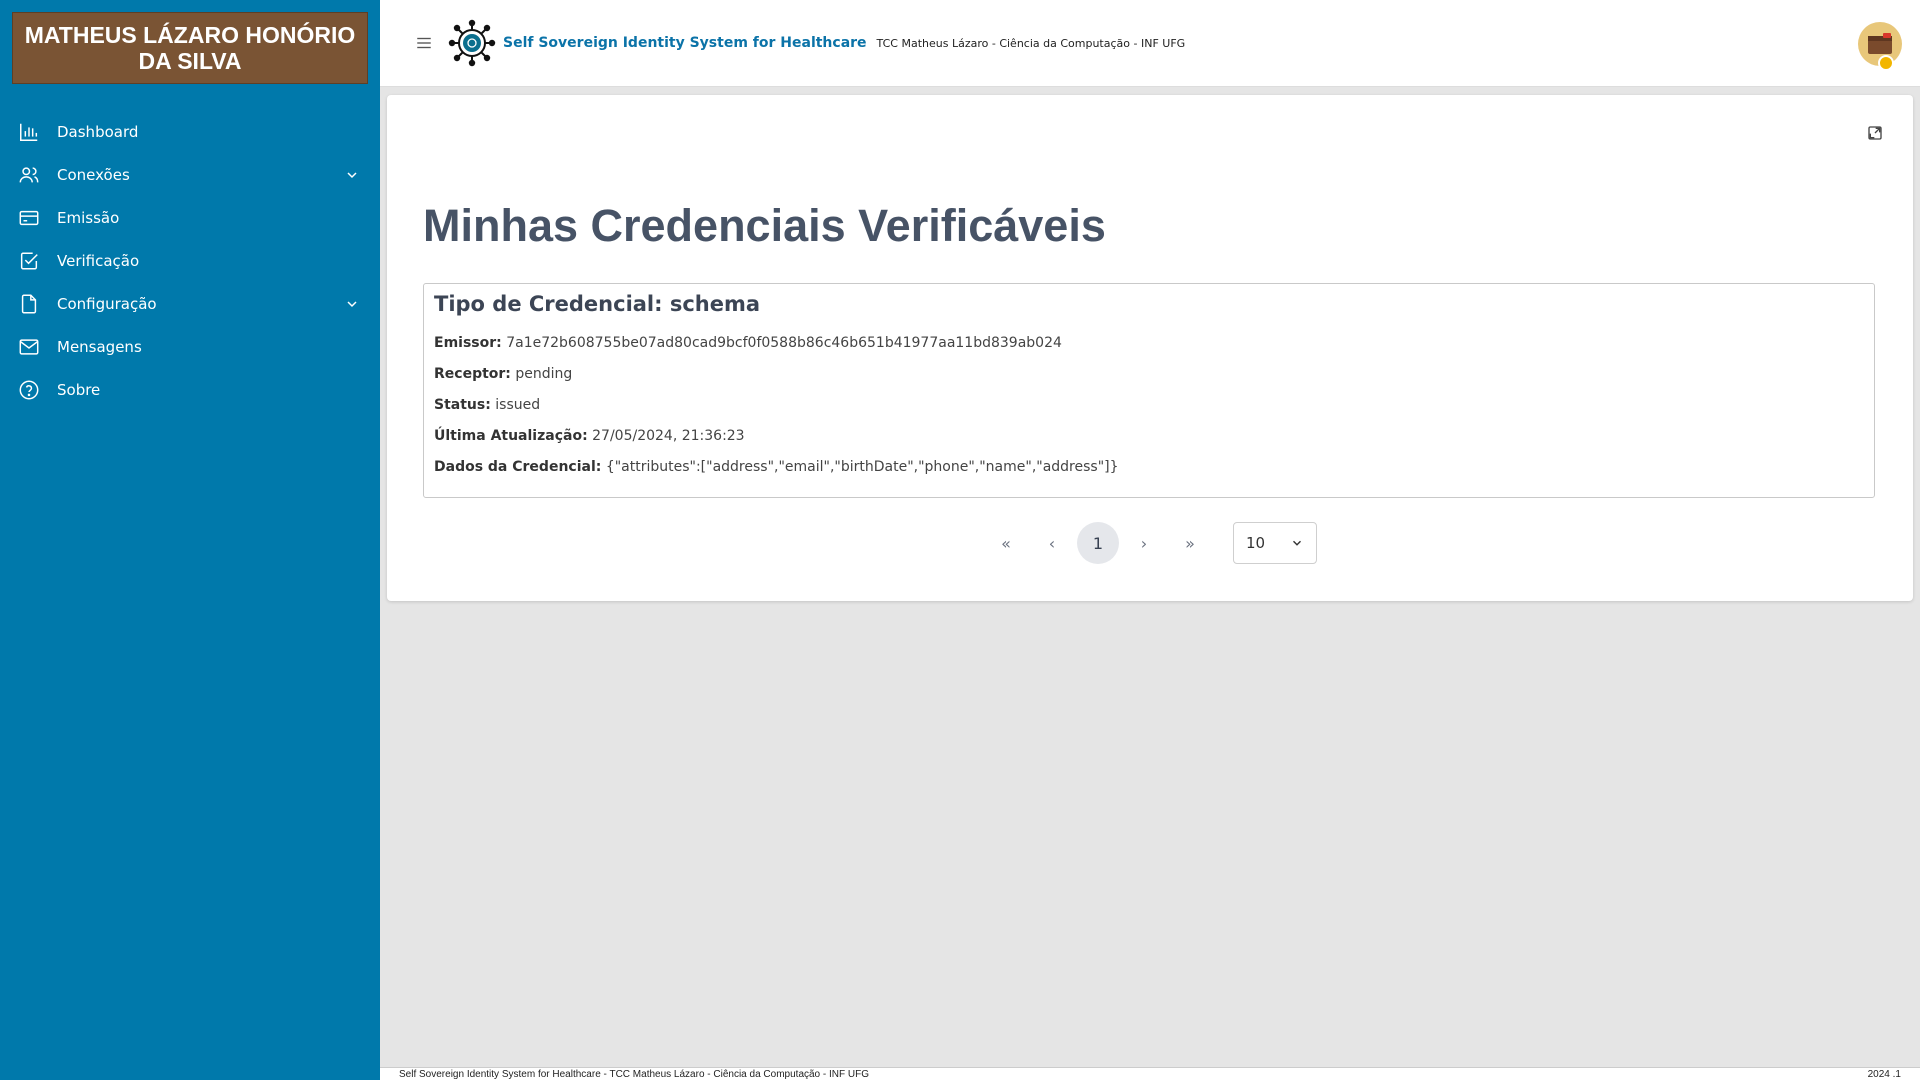 The image size is (1920, 1080). Describe the element at coordinates (190, 303) in the screenshot. I see `sidebar-item-configuracao: Configuração` at that location.